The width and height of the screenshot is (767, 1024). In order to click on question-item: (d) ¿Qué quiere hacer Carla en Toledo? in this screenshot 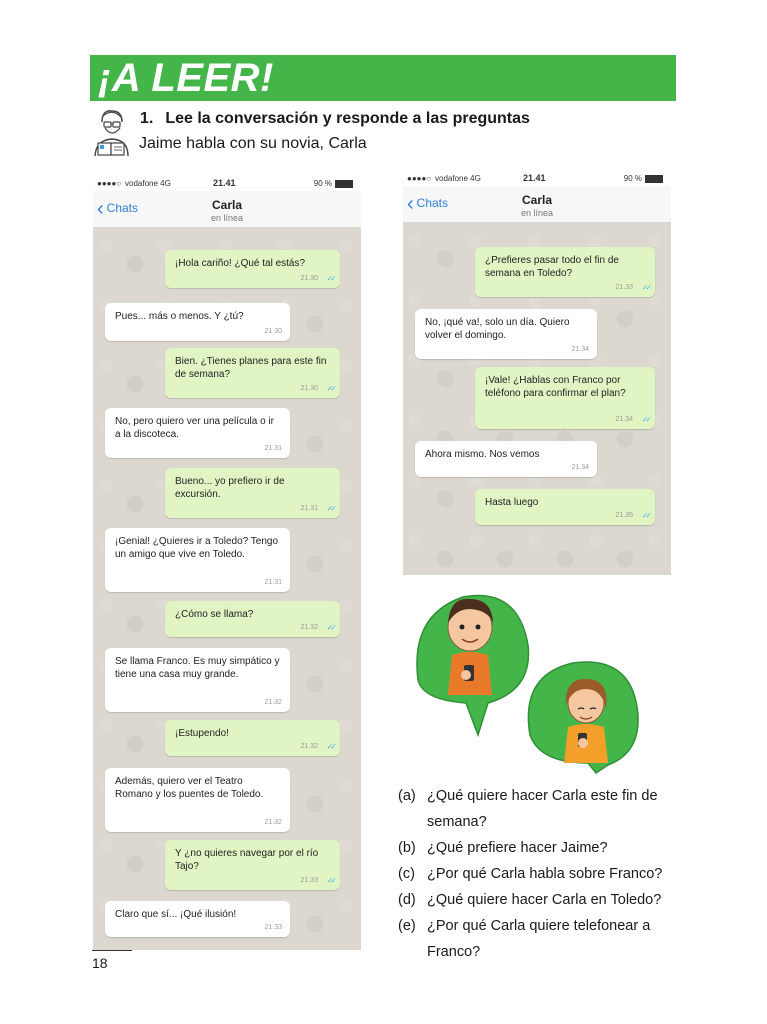, I will do `click(543, 900)`.